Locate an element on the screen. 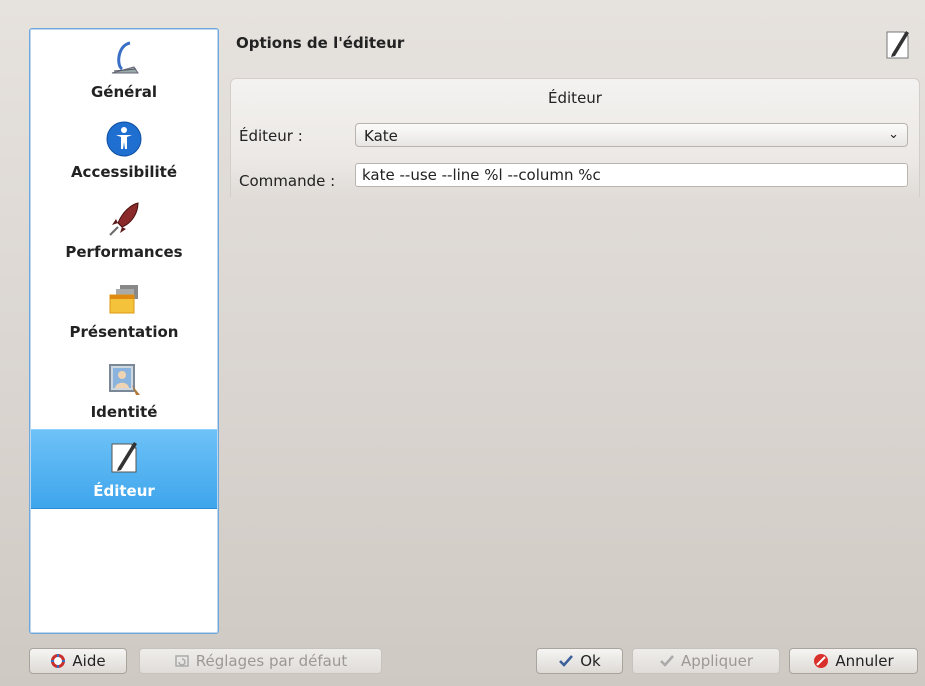 The image size is (925, 686). help-button-label: Aide is located at coordinates (89, 661).